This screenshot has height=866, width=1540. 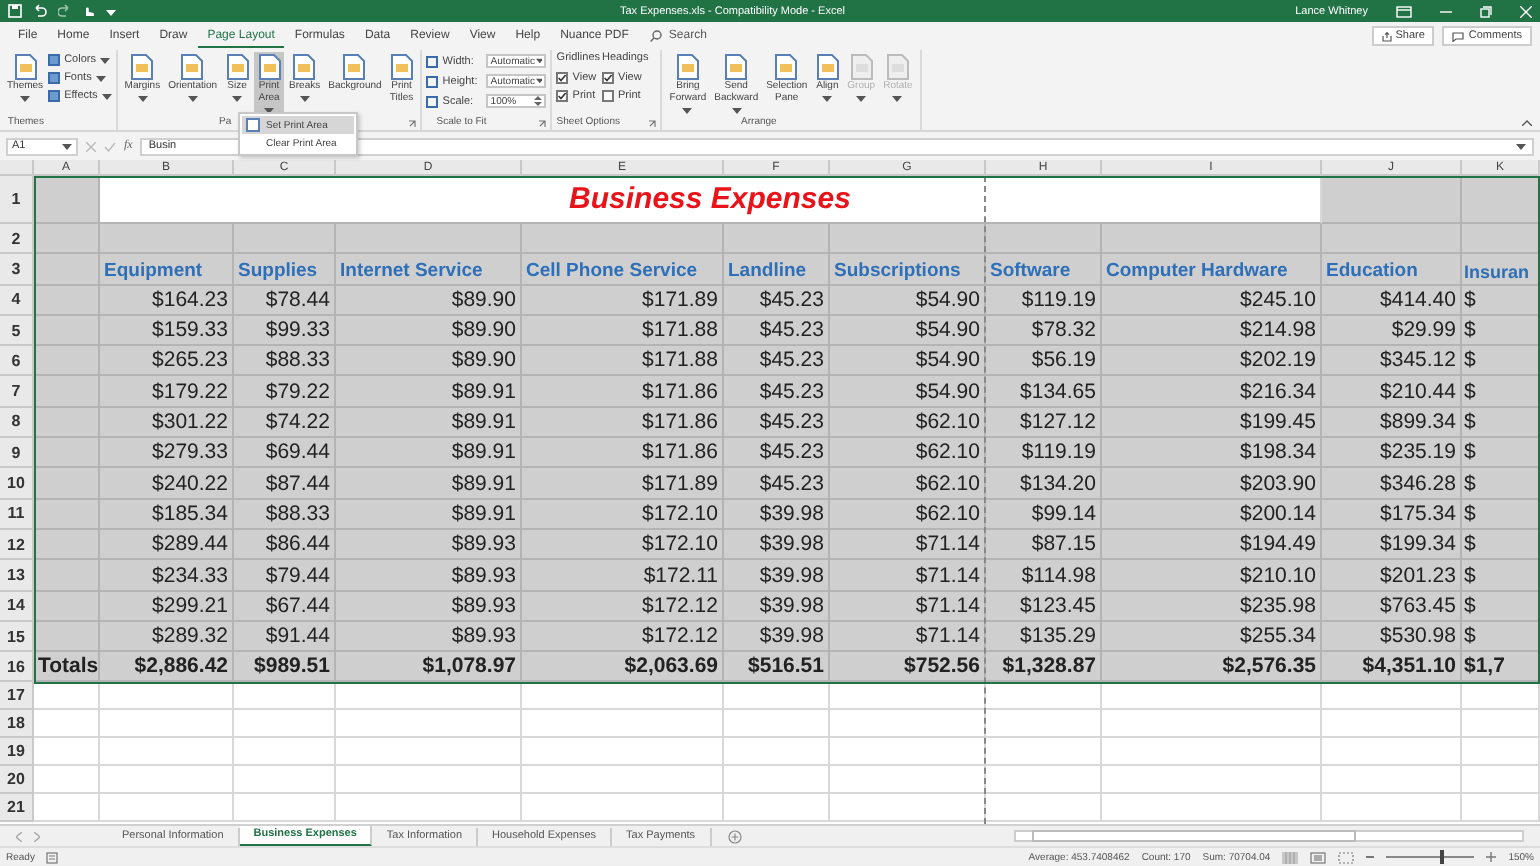 What do you see at coordinates (1044, 576) in the screenshot?
I see `table-cell: $114.98` at bounding box center [1044, 576].